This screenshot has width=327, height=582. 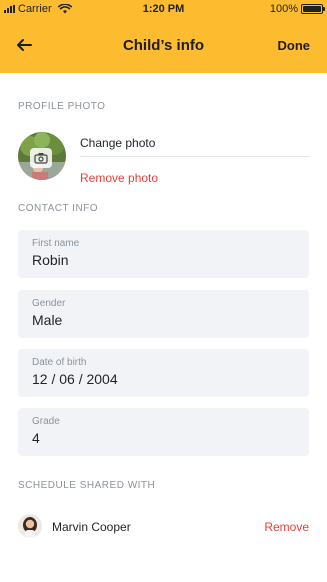 I want to click on camera-icon, so click(x=41, y=158).